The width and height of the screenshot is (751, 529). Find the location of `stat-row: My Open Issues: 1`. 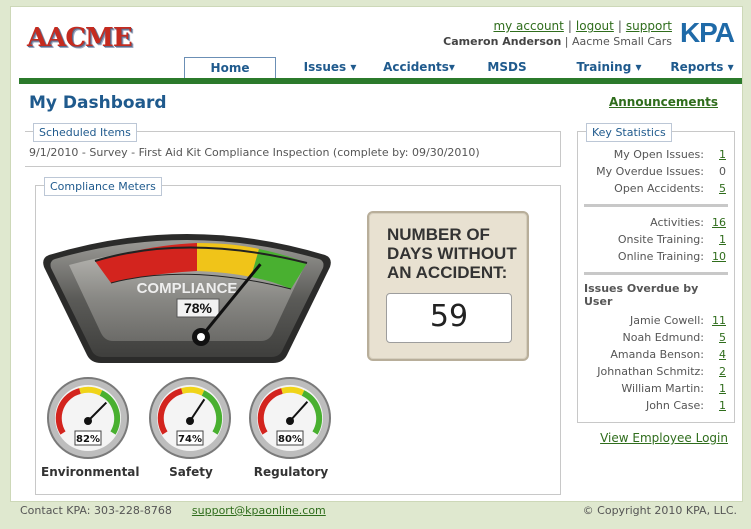

stat-row: My Open Issues: 1 is located at coordinates (669, 154).